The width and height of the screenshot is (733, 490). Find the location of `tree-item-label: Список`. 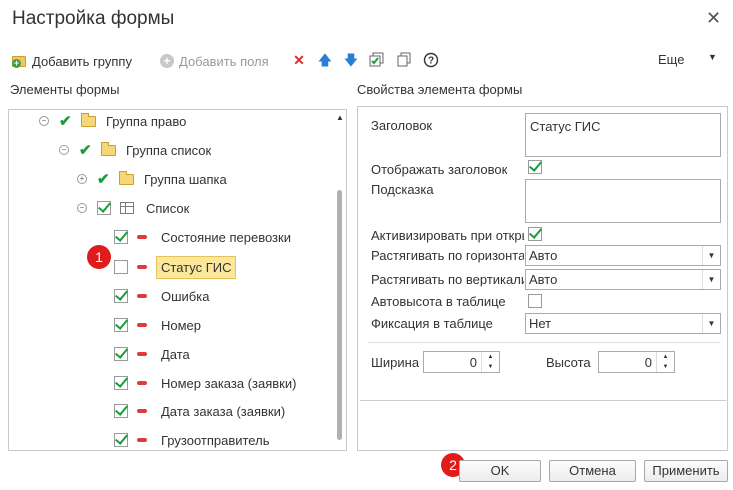

tree-item-label: Список is located at coordinates (168, 208).